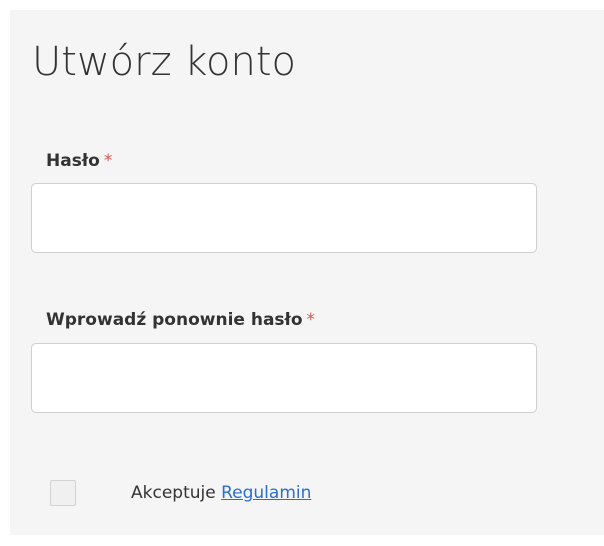 This screenshot has width=604, height=546. What do you see at coordinates (284, 218) in the screenshot?
I see `password-input` at bounding box center [284, 218].